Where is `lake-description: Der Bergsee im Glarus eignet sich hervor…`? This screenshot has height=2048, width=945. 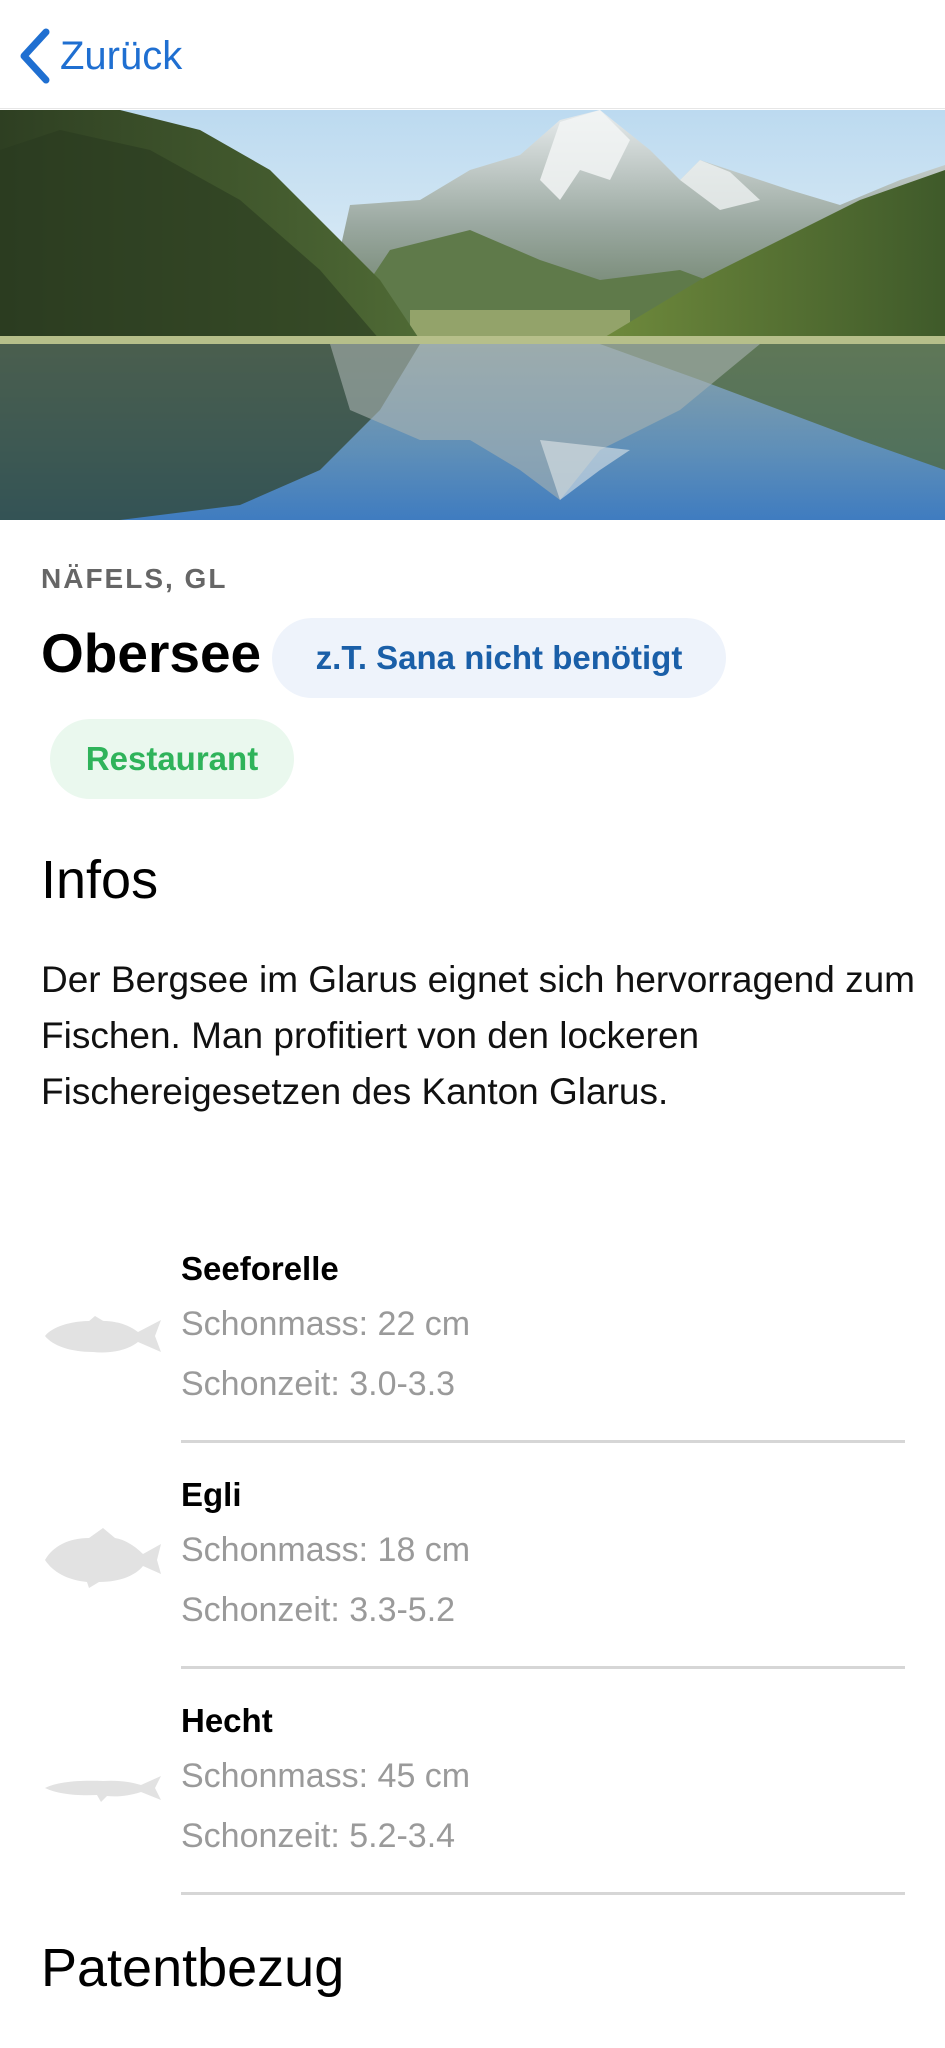
lake-description: Der Bergsee im Glarus eignet sich hervor… is located at coordinates (478, 1035).